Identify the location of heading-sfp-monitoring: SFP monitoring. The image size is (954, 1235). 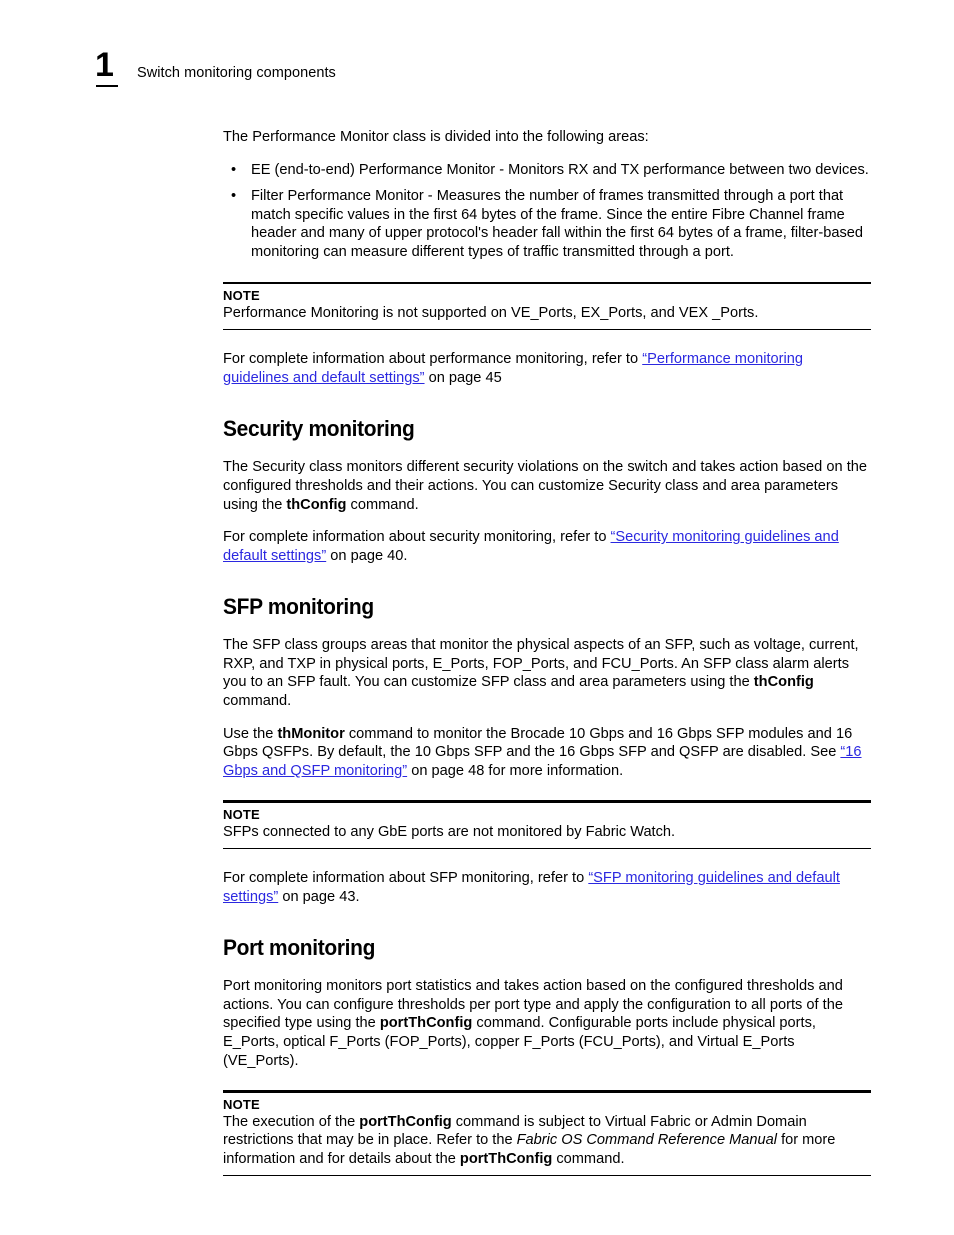
(298, 607).